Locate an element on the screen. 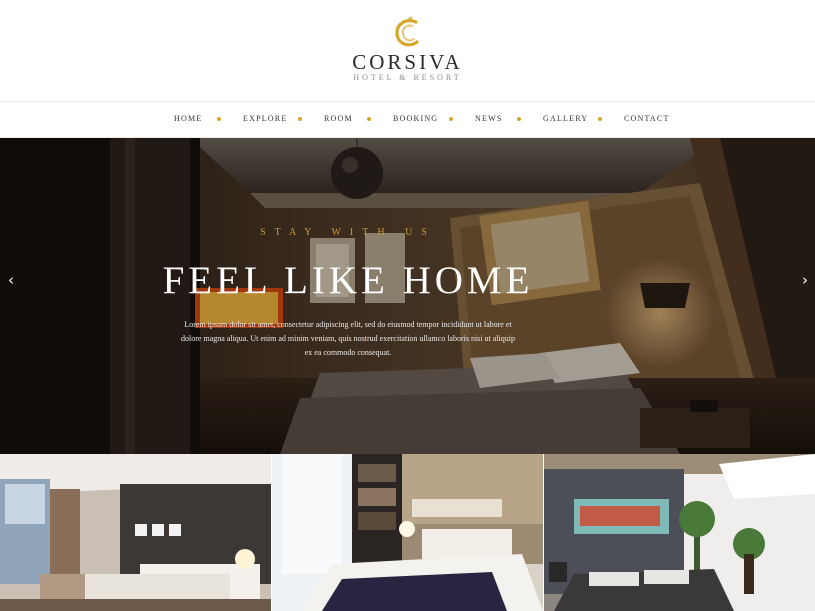 This screenshot has width=815, height=611. nav-item-contact: CONTACT is located at coordinates (647, 118).